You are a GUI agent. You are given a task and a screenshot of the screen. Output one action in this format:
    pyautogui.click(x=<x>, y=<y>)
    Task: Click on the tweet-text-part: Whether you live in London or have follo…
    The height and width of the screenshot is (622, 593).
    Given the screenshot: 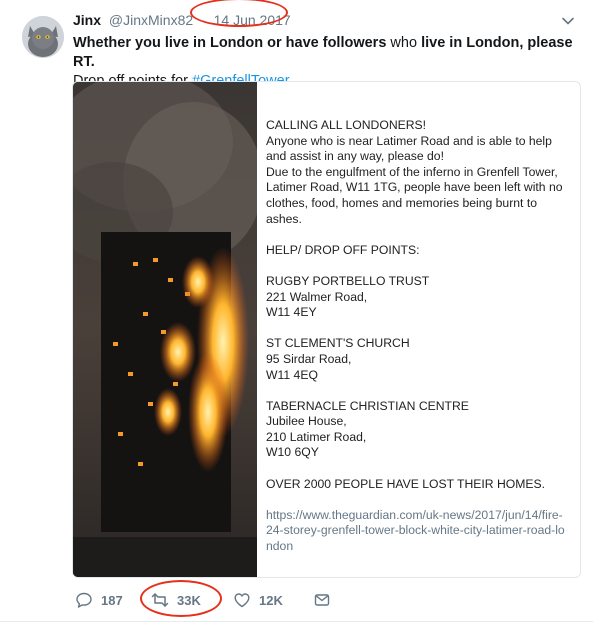 What is the action you would take?
    pyautogui.click(x=230, y=43)
    